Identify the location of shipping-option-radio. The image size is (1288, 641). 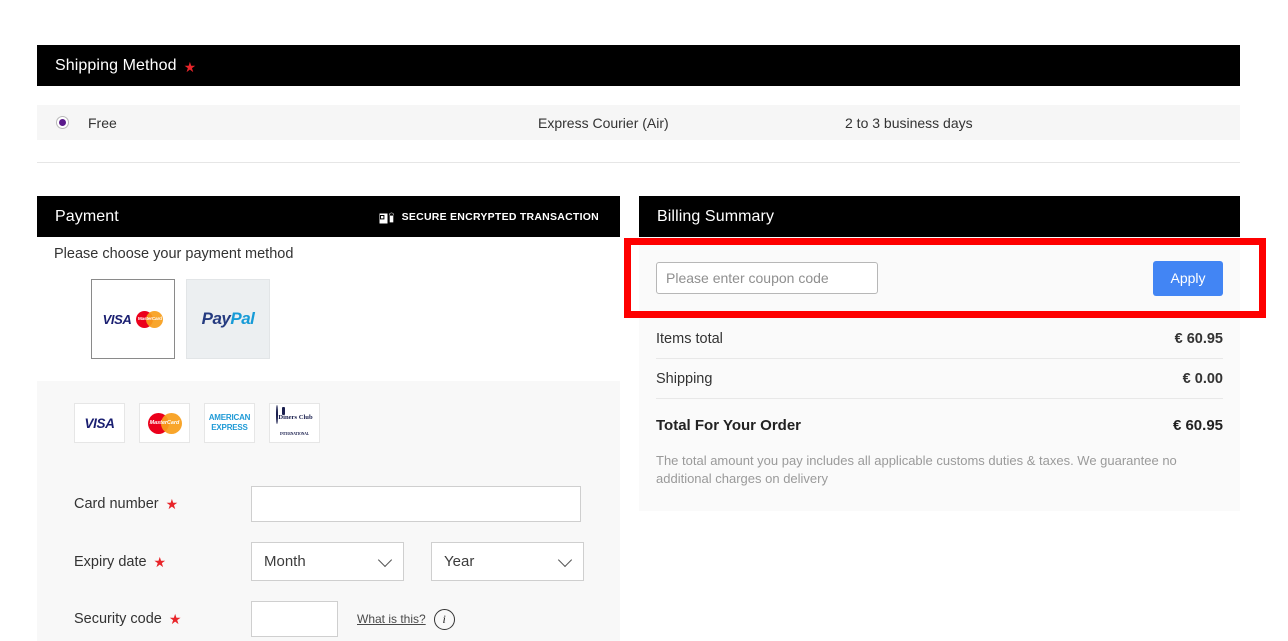
(62, 122).